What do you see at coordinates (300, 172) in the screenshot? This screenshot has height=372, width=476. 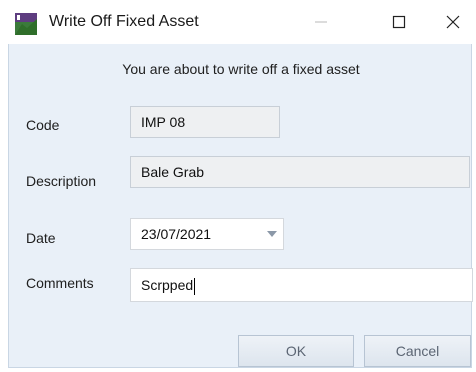 I see `description-field: Bale Grab` at bounding box center [300, 172].